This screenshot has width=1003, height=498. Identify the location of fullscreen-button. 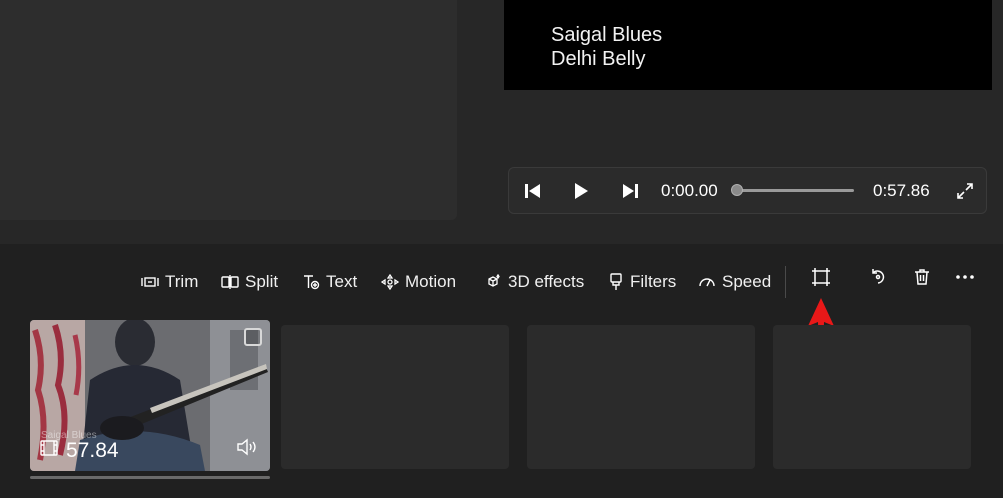
(965, 190).